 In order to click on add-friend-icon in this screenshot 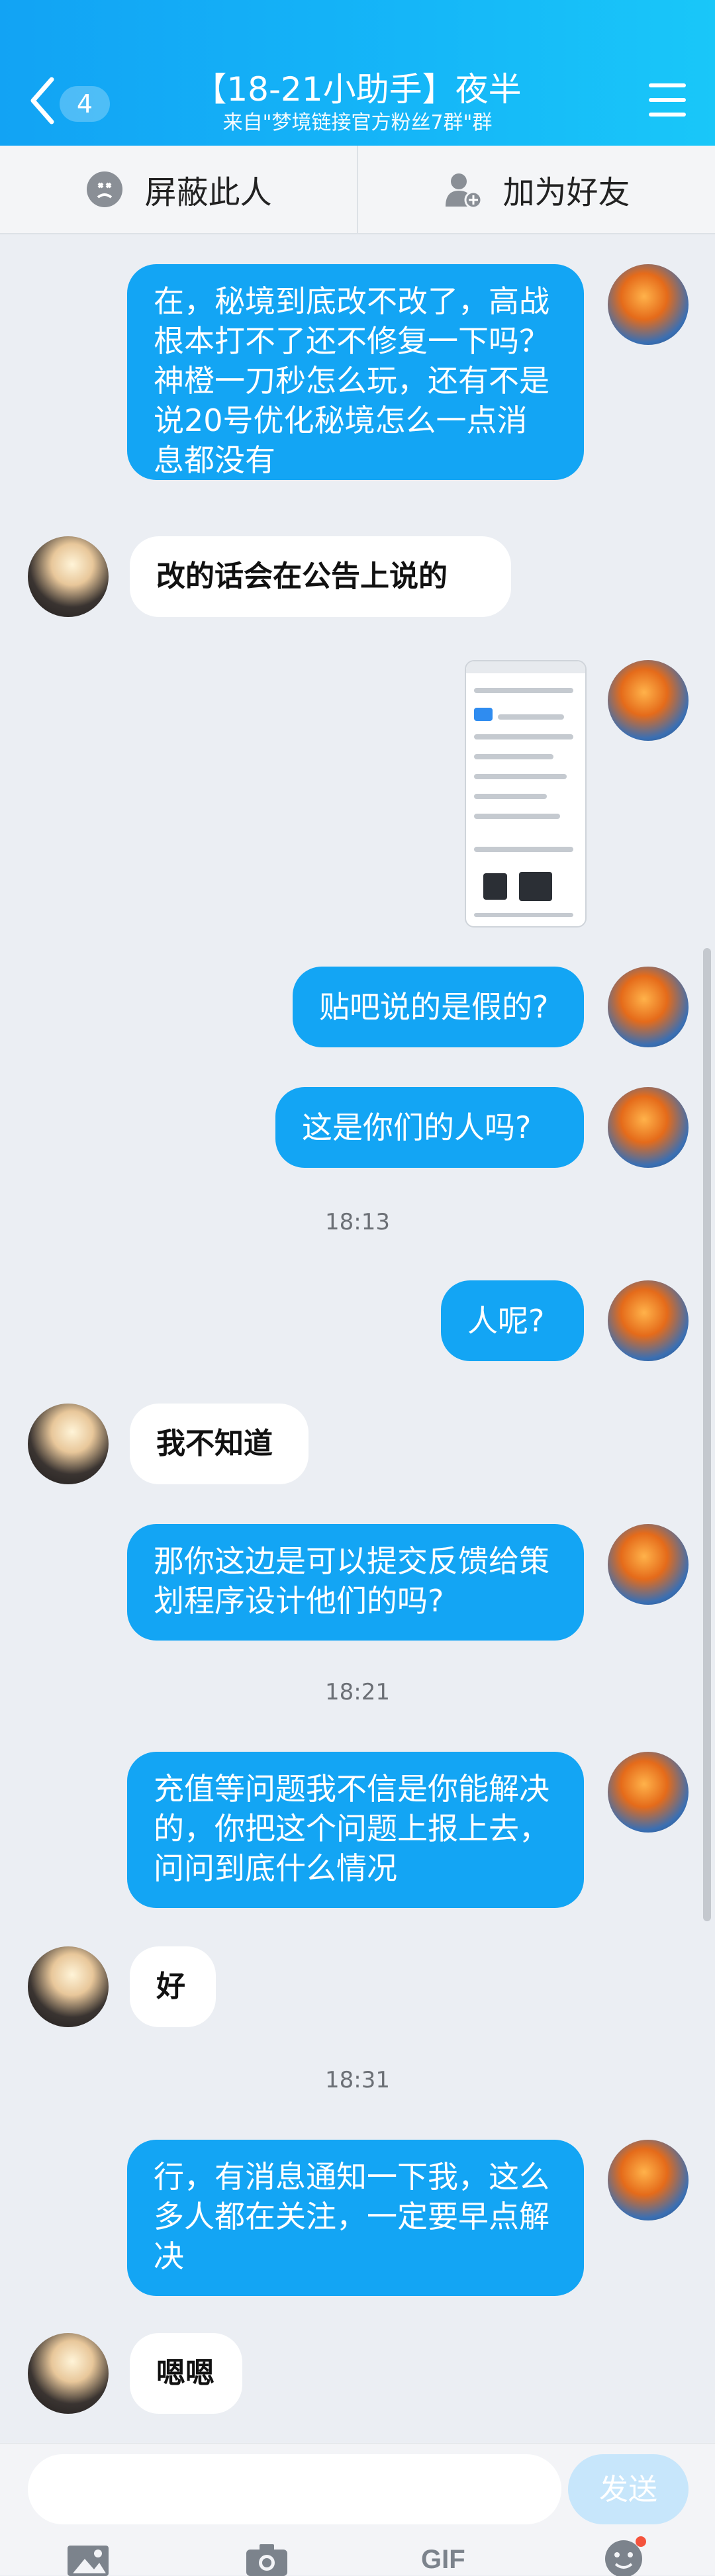, I will do `click(464, 191)`.